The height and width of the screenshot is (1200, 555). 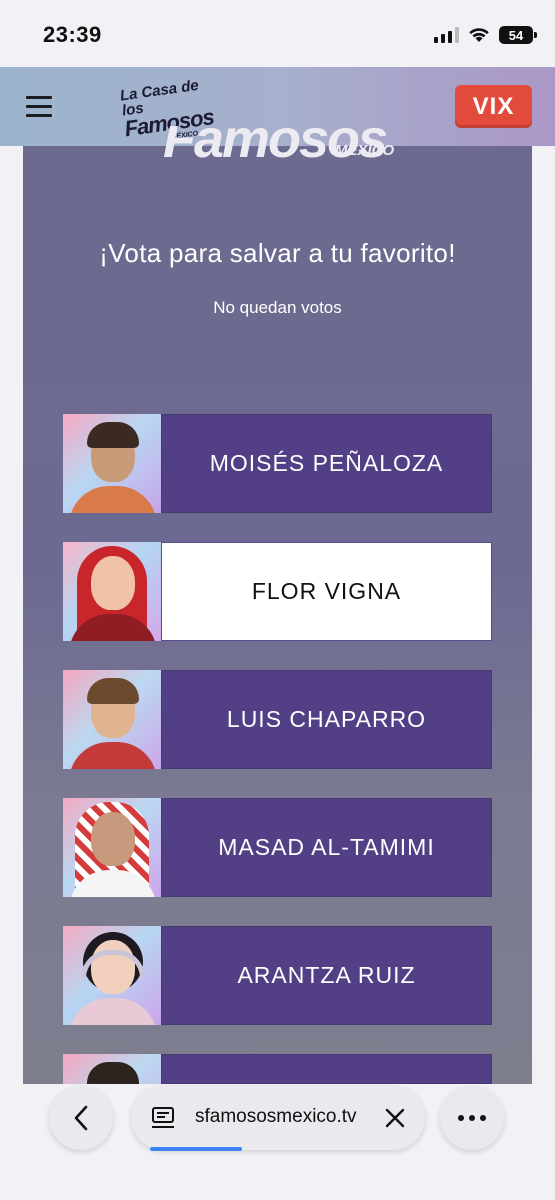 I want to click on candidate-name, so click(x=326, y=1069).